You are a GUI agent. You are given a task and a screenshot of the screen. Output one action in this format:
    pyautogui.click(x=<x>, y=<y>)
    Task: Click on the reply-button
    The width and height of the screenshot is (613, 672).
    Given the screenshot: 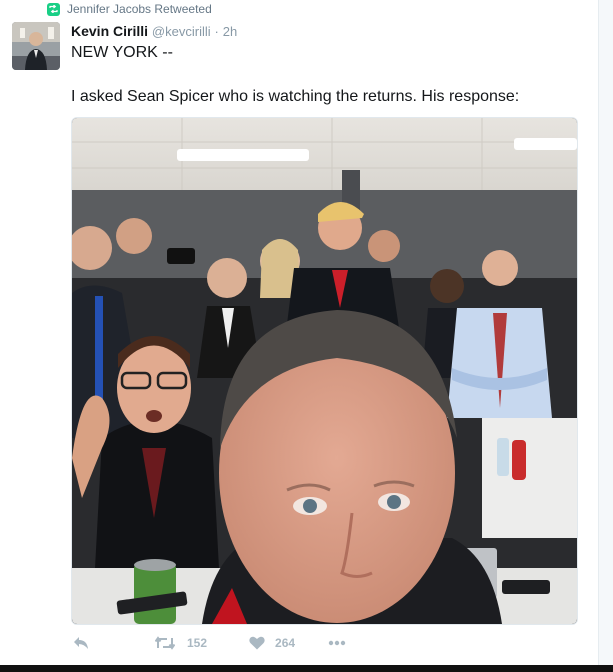 What is the action you would take?
    pyautogui.click(x=81, y=643)
    